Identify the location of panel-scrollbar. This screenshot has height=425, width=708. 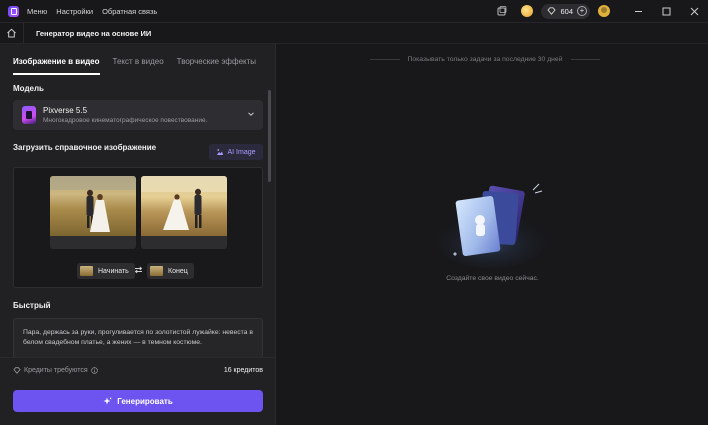
(269, 136).